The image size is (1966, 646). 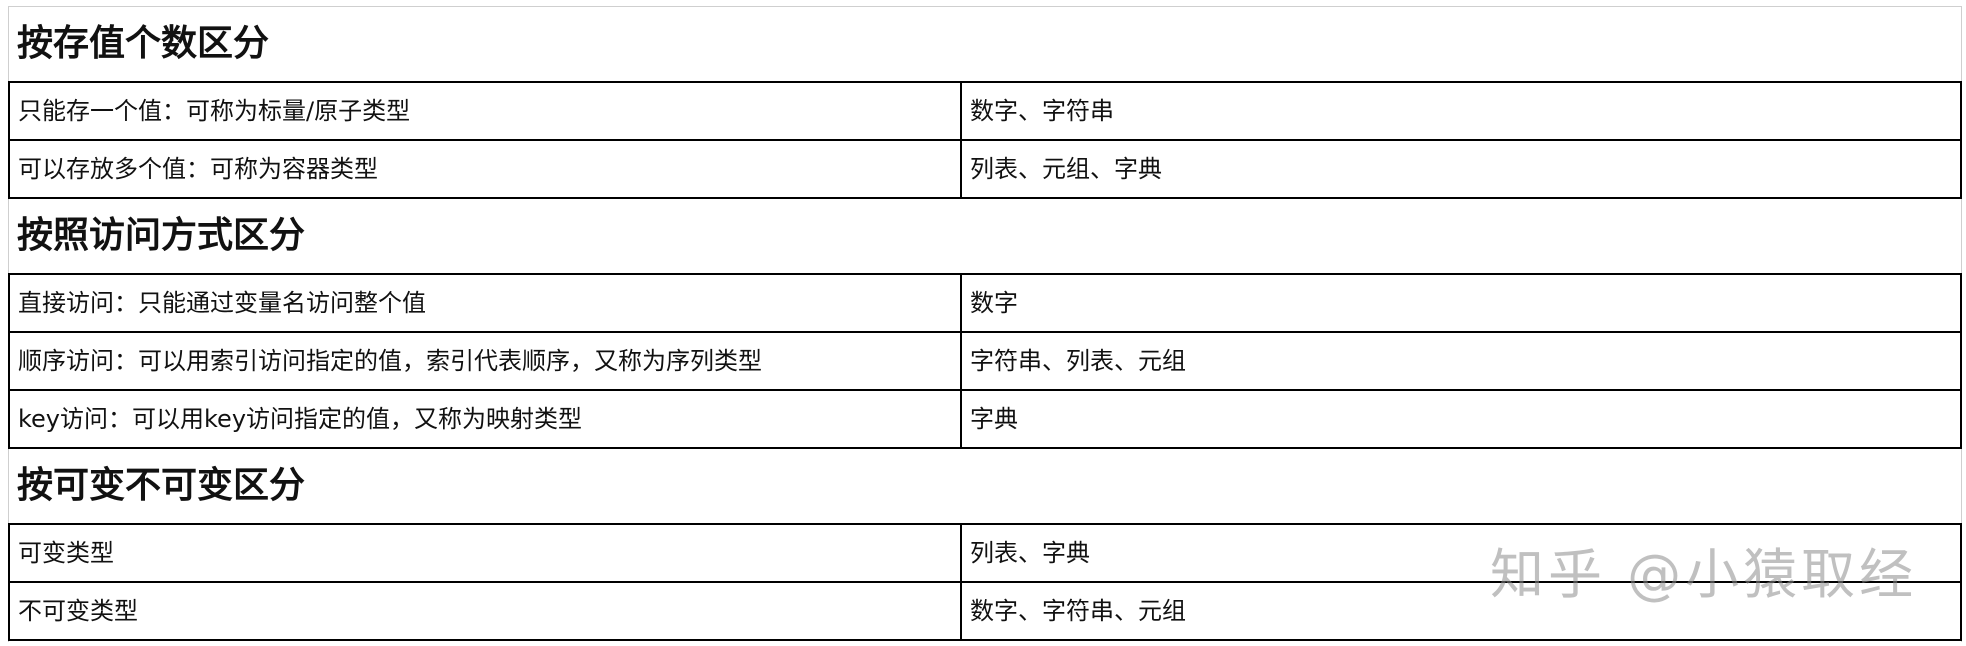 What do you see at coordinates (486, 361) in the screenshot?
I see `row-description: 顺序访问：可以用索引访问指定的值，索引代表顺序，又称为序列类型` at bounding box center [486, 361].